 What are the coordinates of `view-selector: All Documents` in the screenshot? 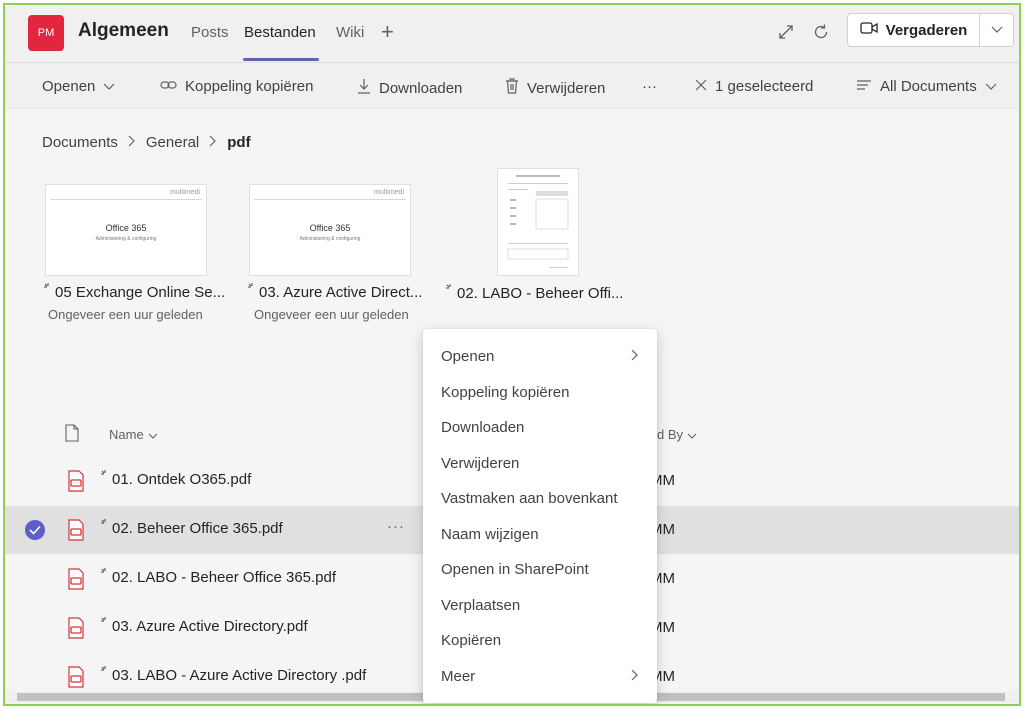 It's located at (926, 86).